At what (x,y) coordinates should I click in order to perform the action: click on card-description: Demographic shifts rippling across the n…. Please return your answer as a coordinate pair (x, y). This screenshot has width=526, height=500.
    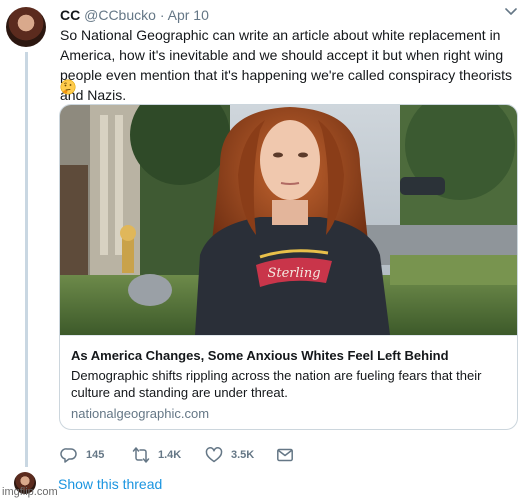
    Looking at the image, I should click on (276, 384).